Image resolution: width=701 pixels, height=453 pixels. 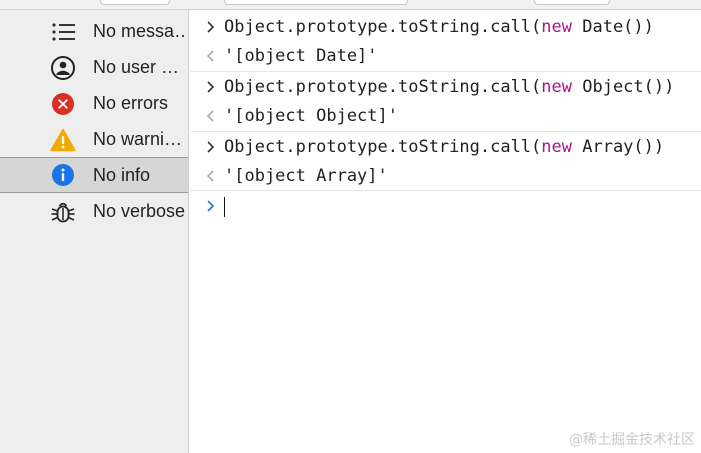 I want to click on toolbar, so click(x=350, y=5).